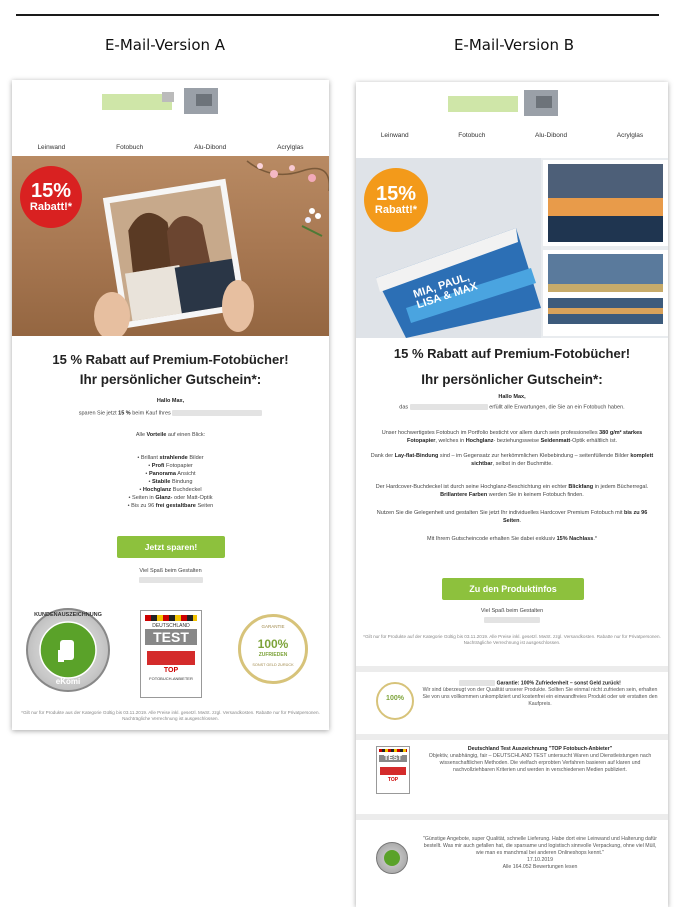 The height and width of the screenshot is (907, 679). What do you see at coordinates (151, 413) in the screenshot?
I see `intro-suffix: beim Kauf Ihres` at bounding box center [151, 413].